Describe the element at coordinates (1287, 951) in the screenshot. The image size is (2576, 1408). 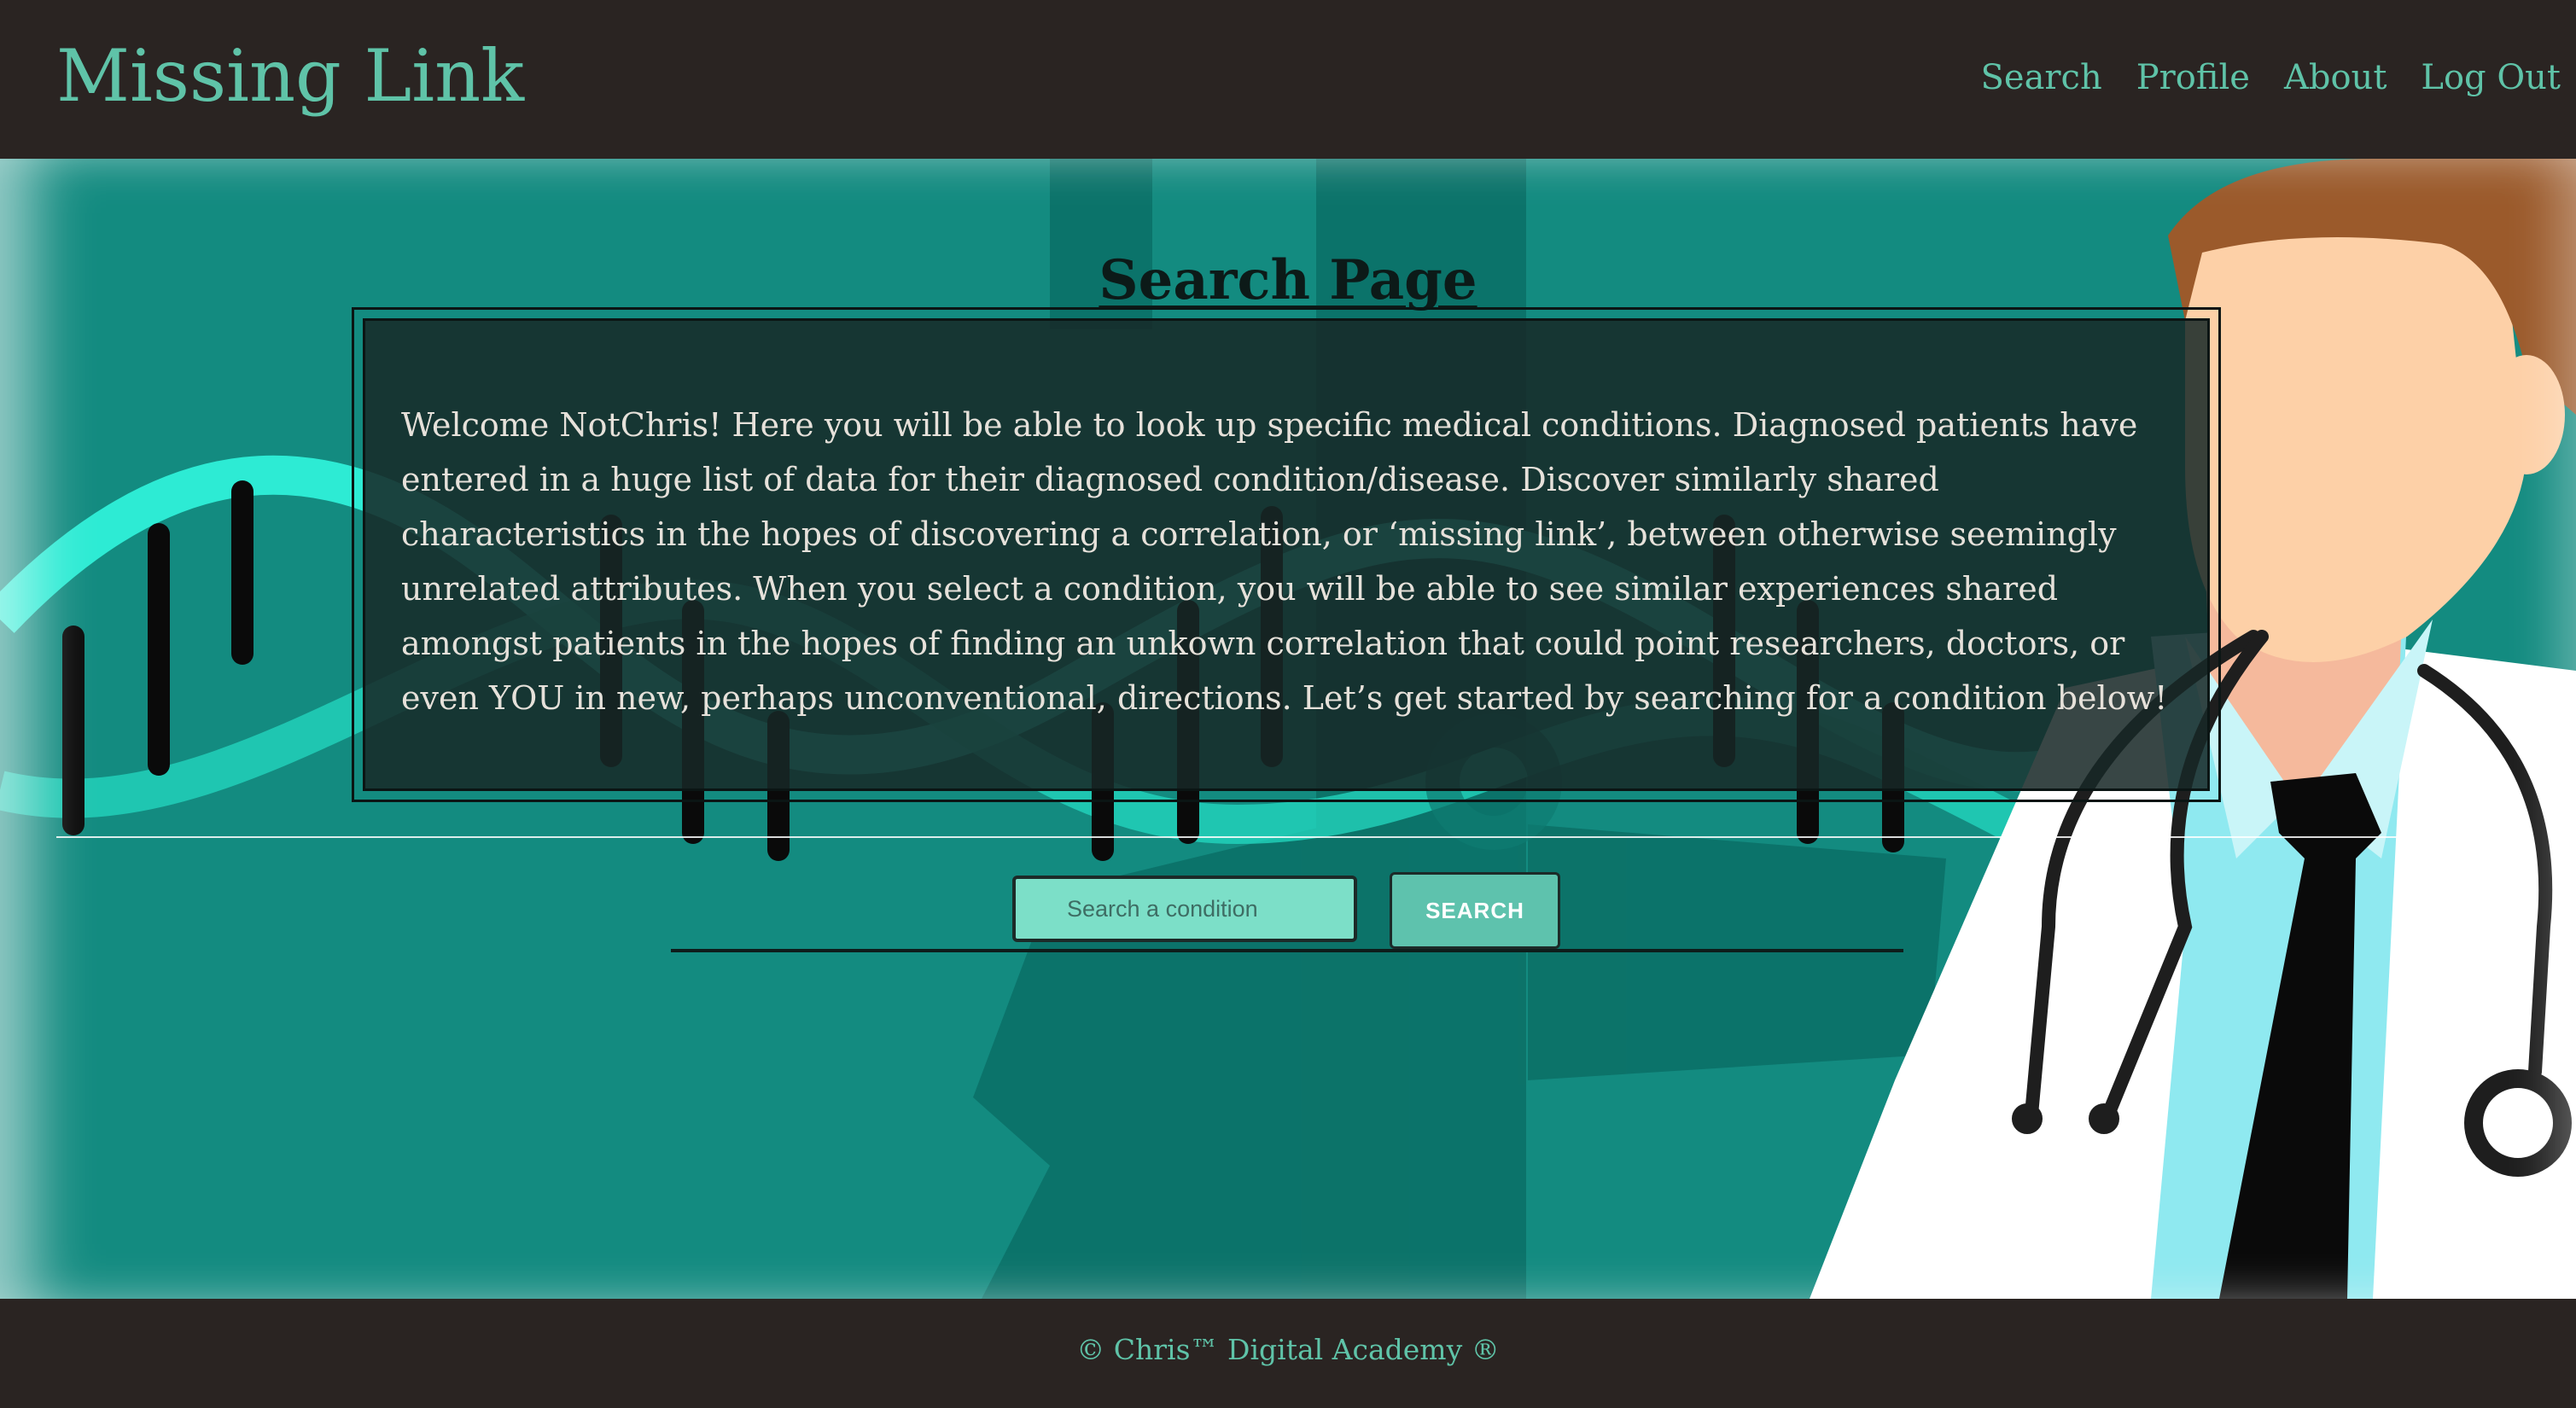
I see `search-form-underline` at that location.